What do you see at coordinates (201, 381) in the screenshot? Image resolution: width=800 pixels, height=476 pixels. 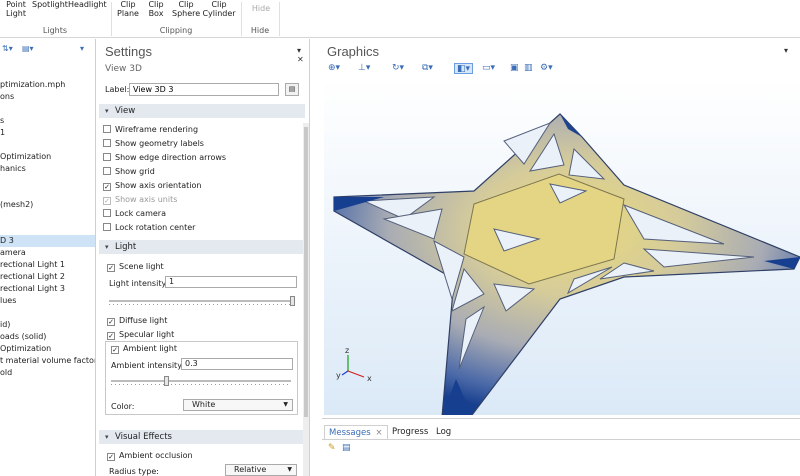 I see `ambient-intensity-slider` at bounding box center [201, 381].